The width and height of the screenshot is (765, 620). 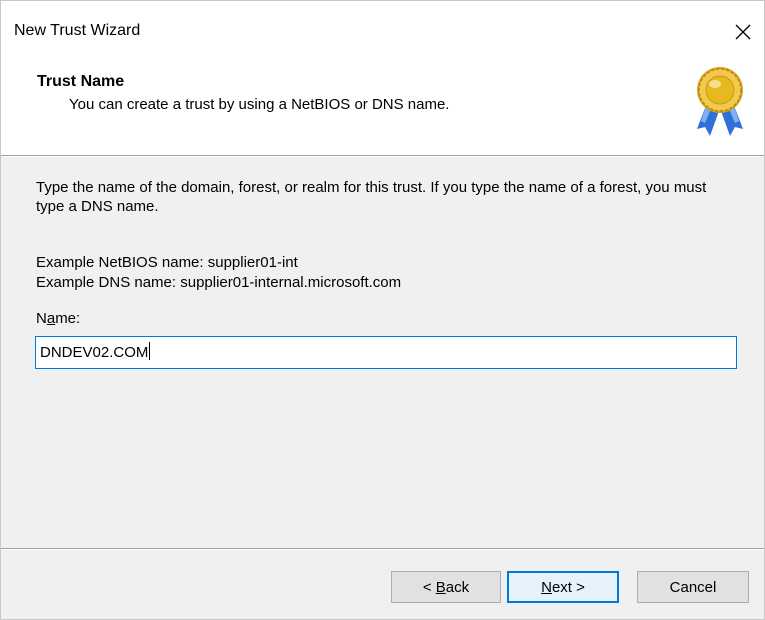 I want to click on name-input-value: DNDEV02.COM, so click(x=94, y=352).